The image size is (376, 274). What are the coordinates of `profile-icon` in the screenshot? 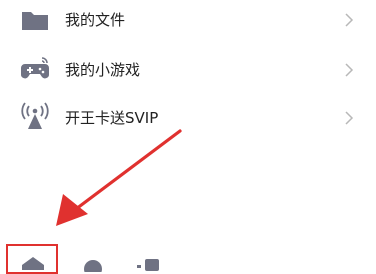 It's located at (93, 265).